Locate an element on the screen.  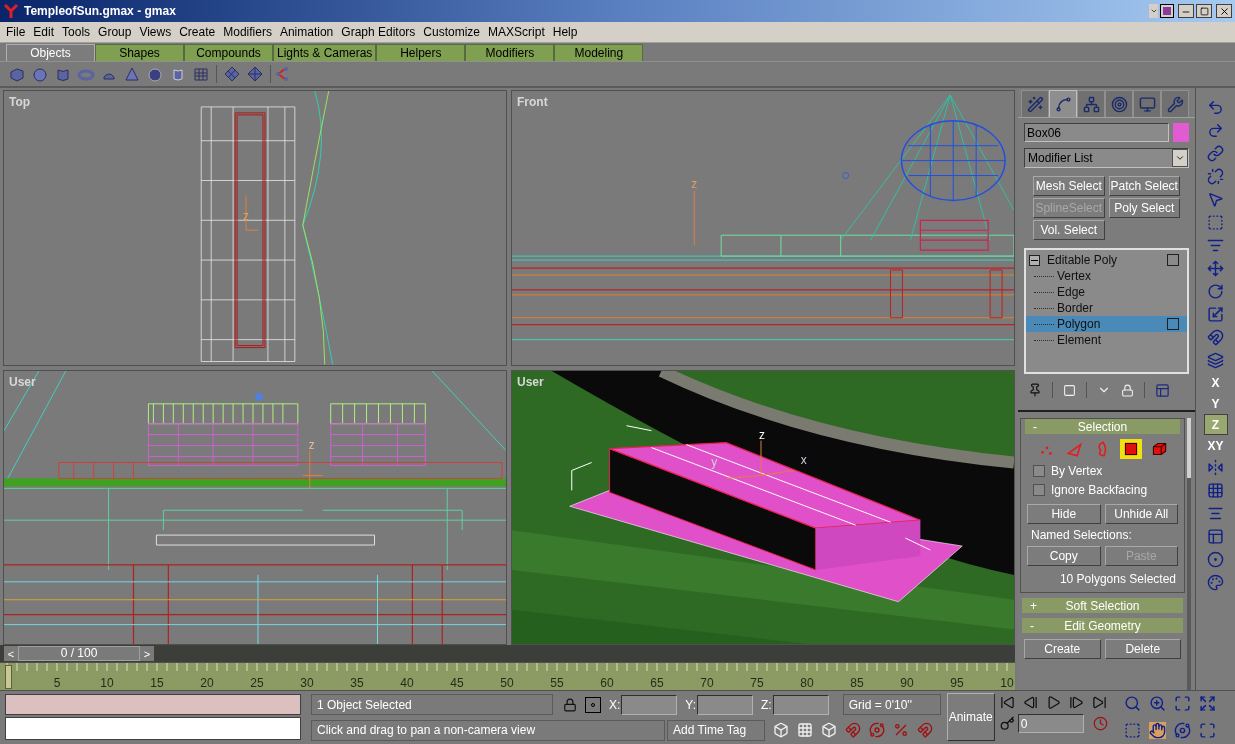
next-frame-button: > is located at coordinates (147, 653).